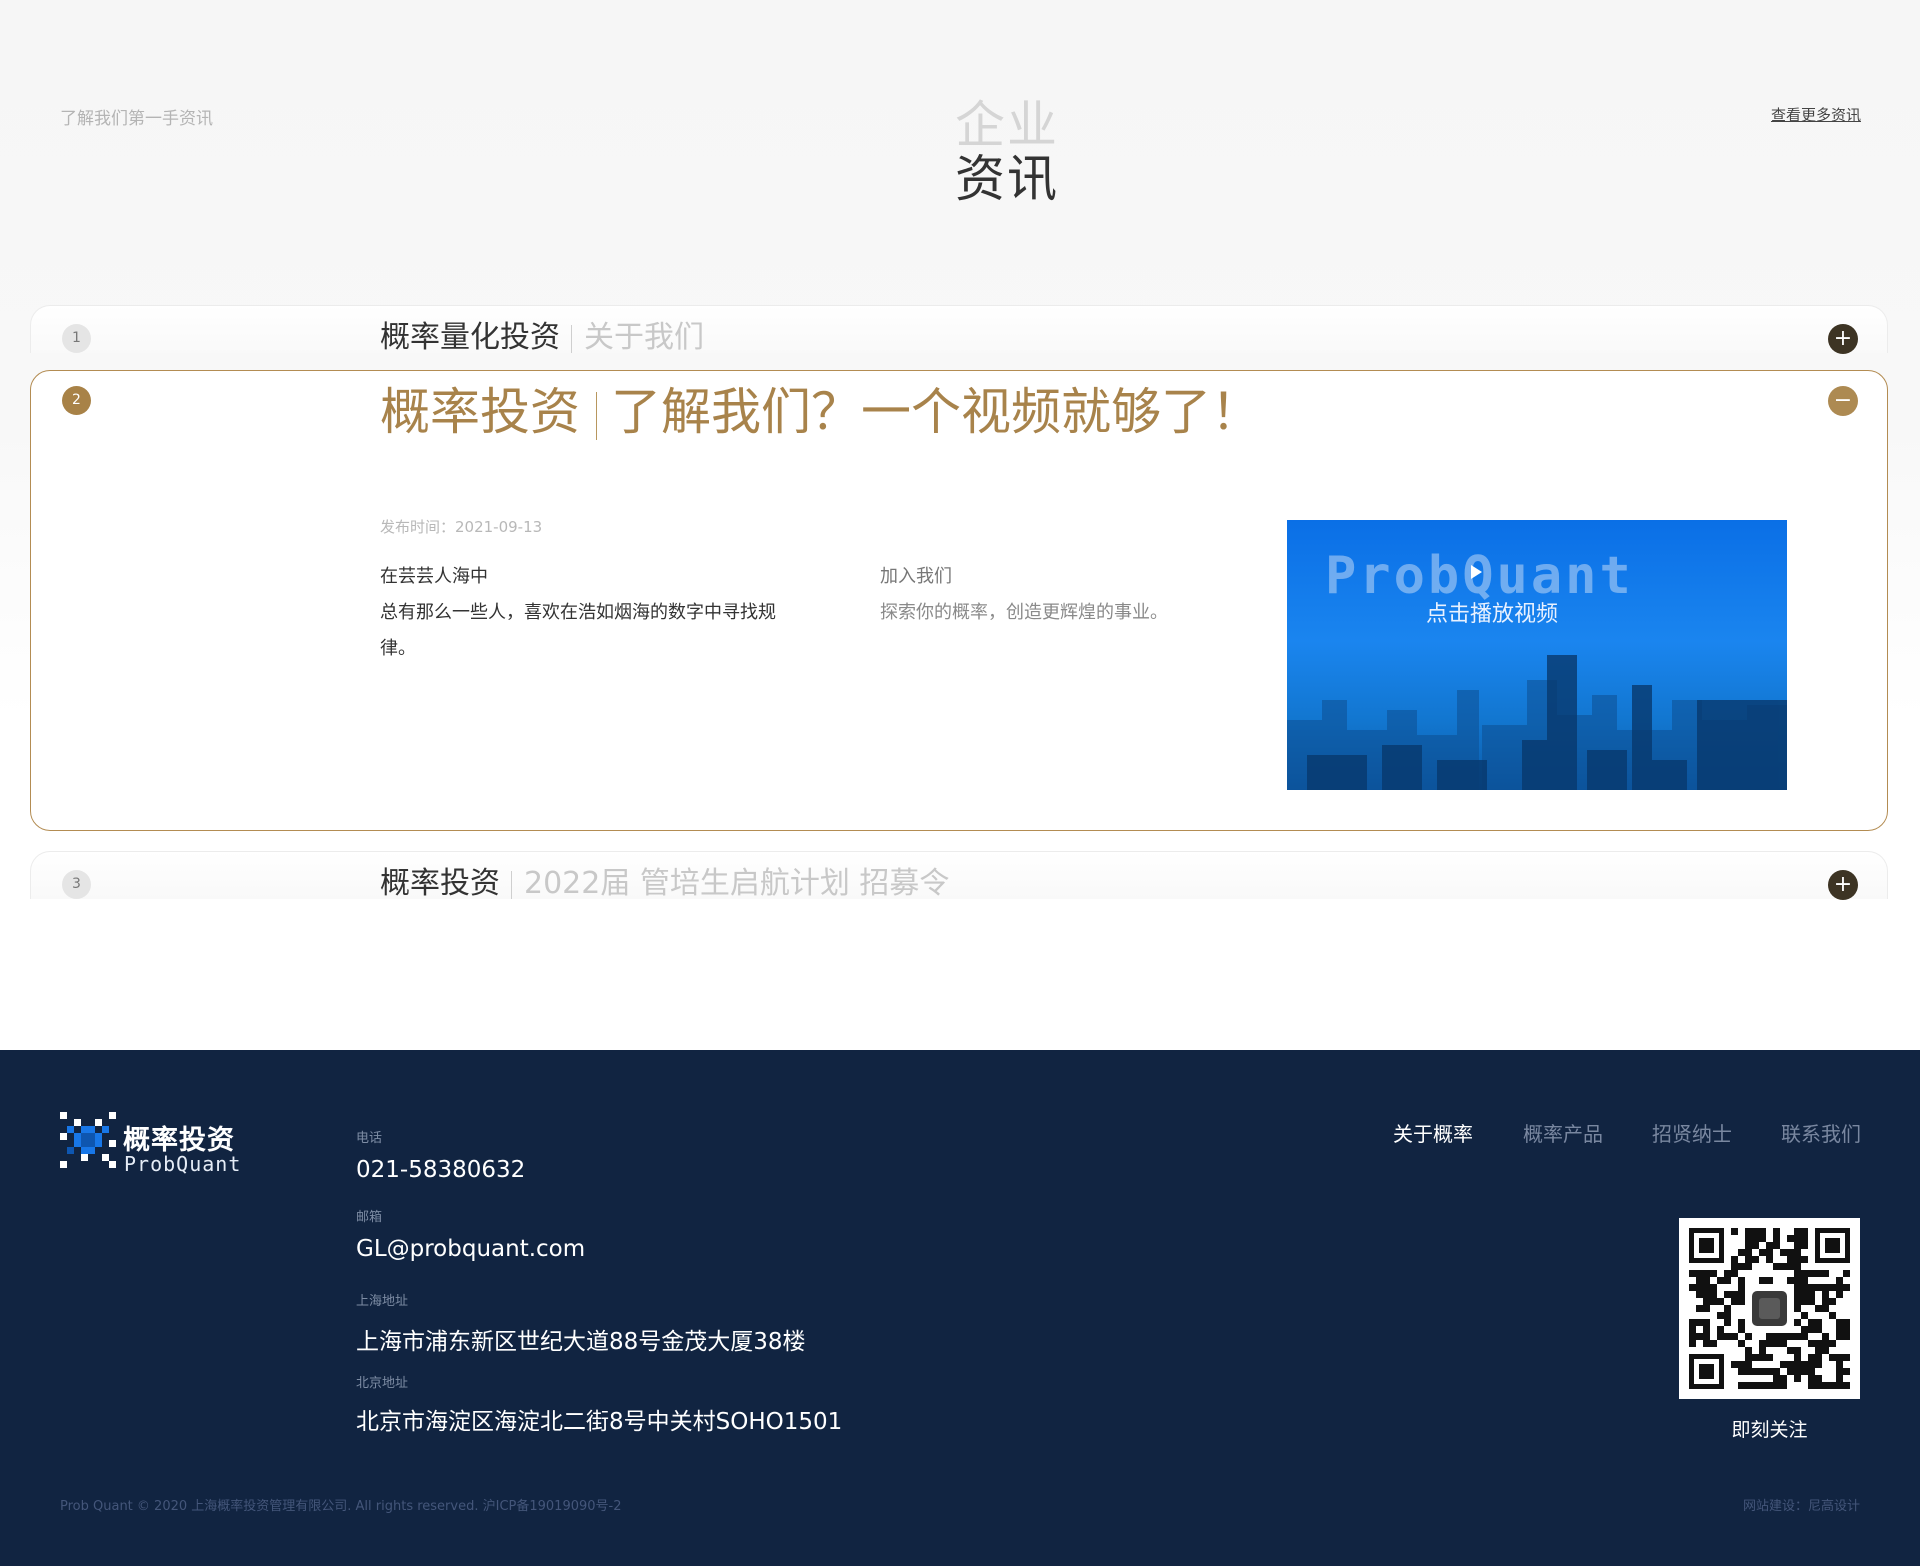 Image resolution: width=1920 pixels, height=1566 pixels. What do you see at coordinates (644, 337) in the screenshot?
I see `item-title-sub: 关于我们` at bounding box center [644, 337].